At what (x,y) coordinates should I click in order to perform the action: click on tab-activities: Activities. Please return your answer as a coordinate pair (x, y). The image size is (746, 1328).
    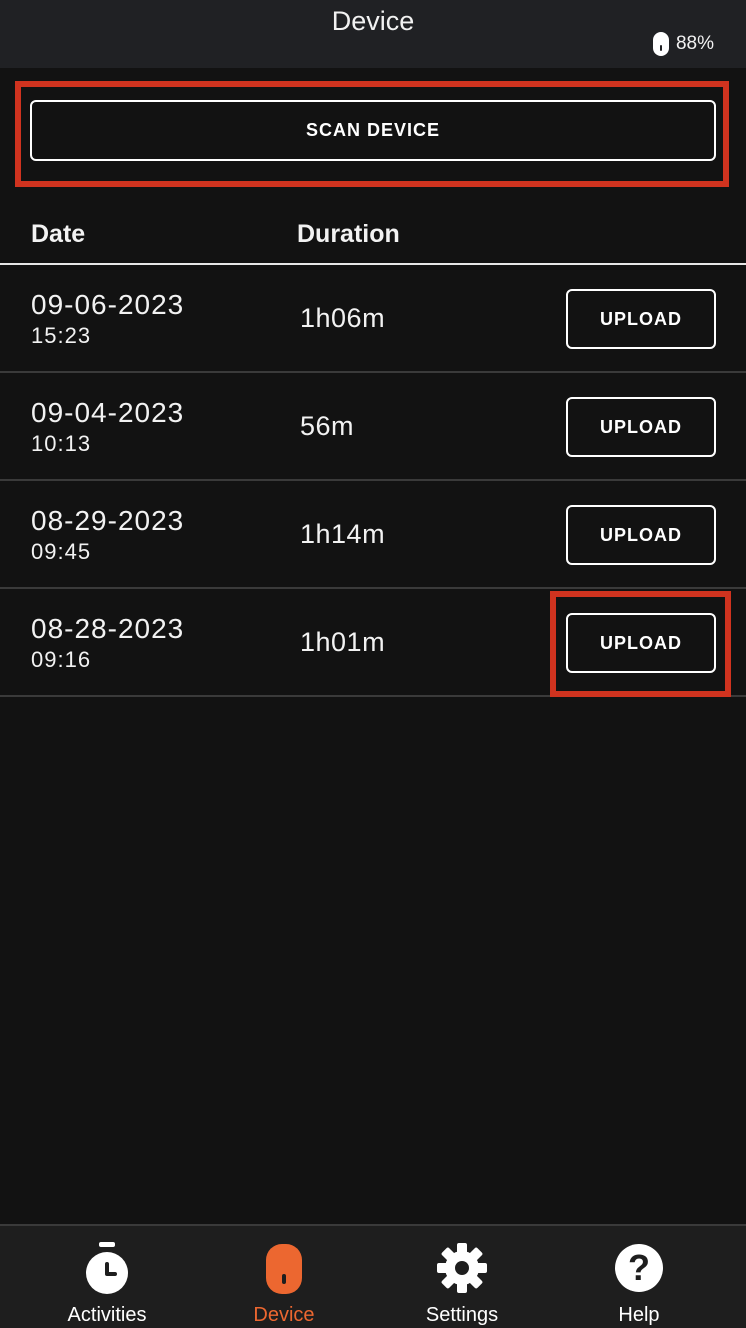
    Looking at the image, I should click on (107, 1277).